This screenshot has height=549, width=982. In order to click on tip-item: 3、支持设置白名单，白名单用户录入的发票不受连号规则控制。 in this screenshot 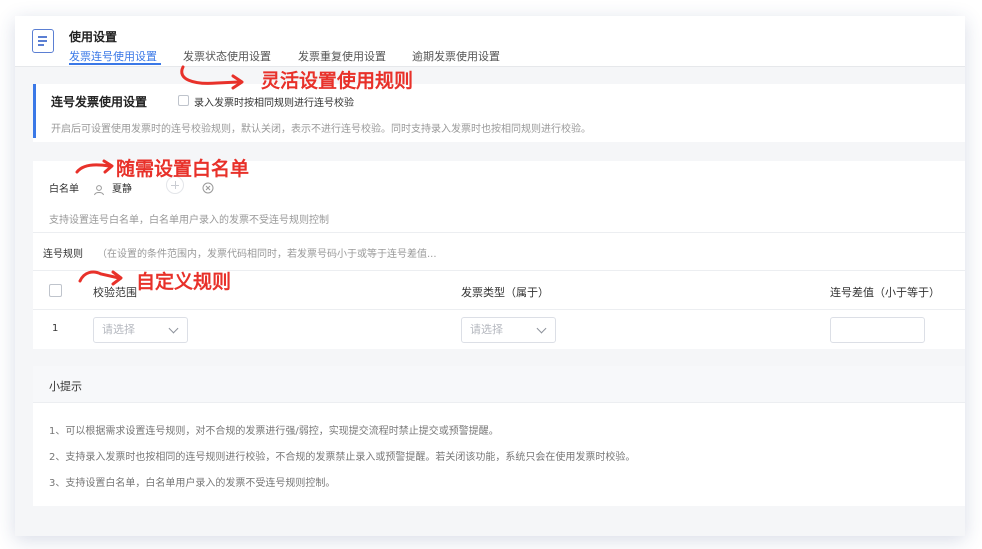, I will do `click(192, 483)`.